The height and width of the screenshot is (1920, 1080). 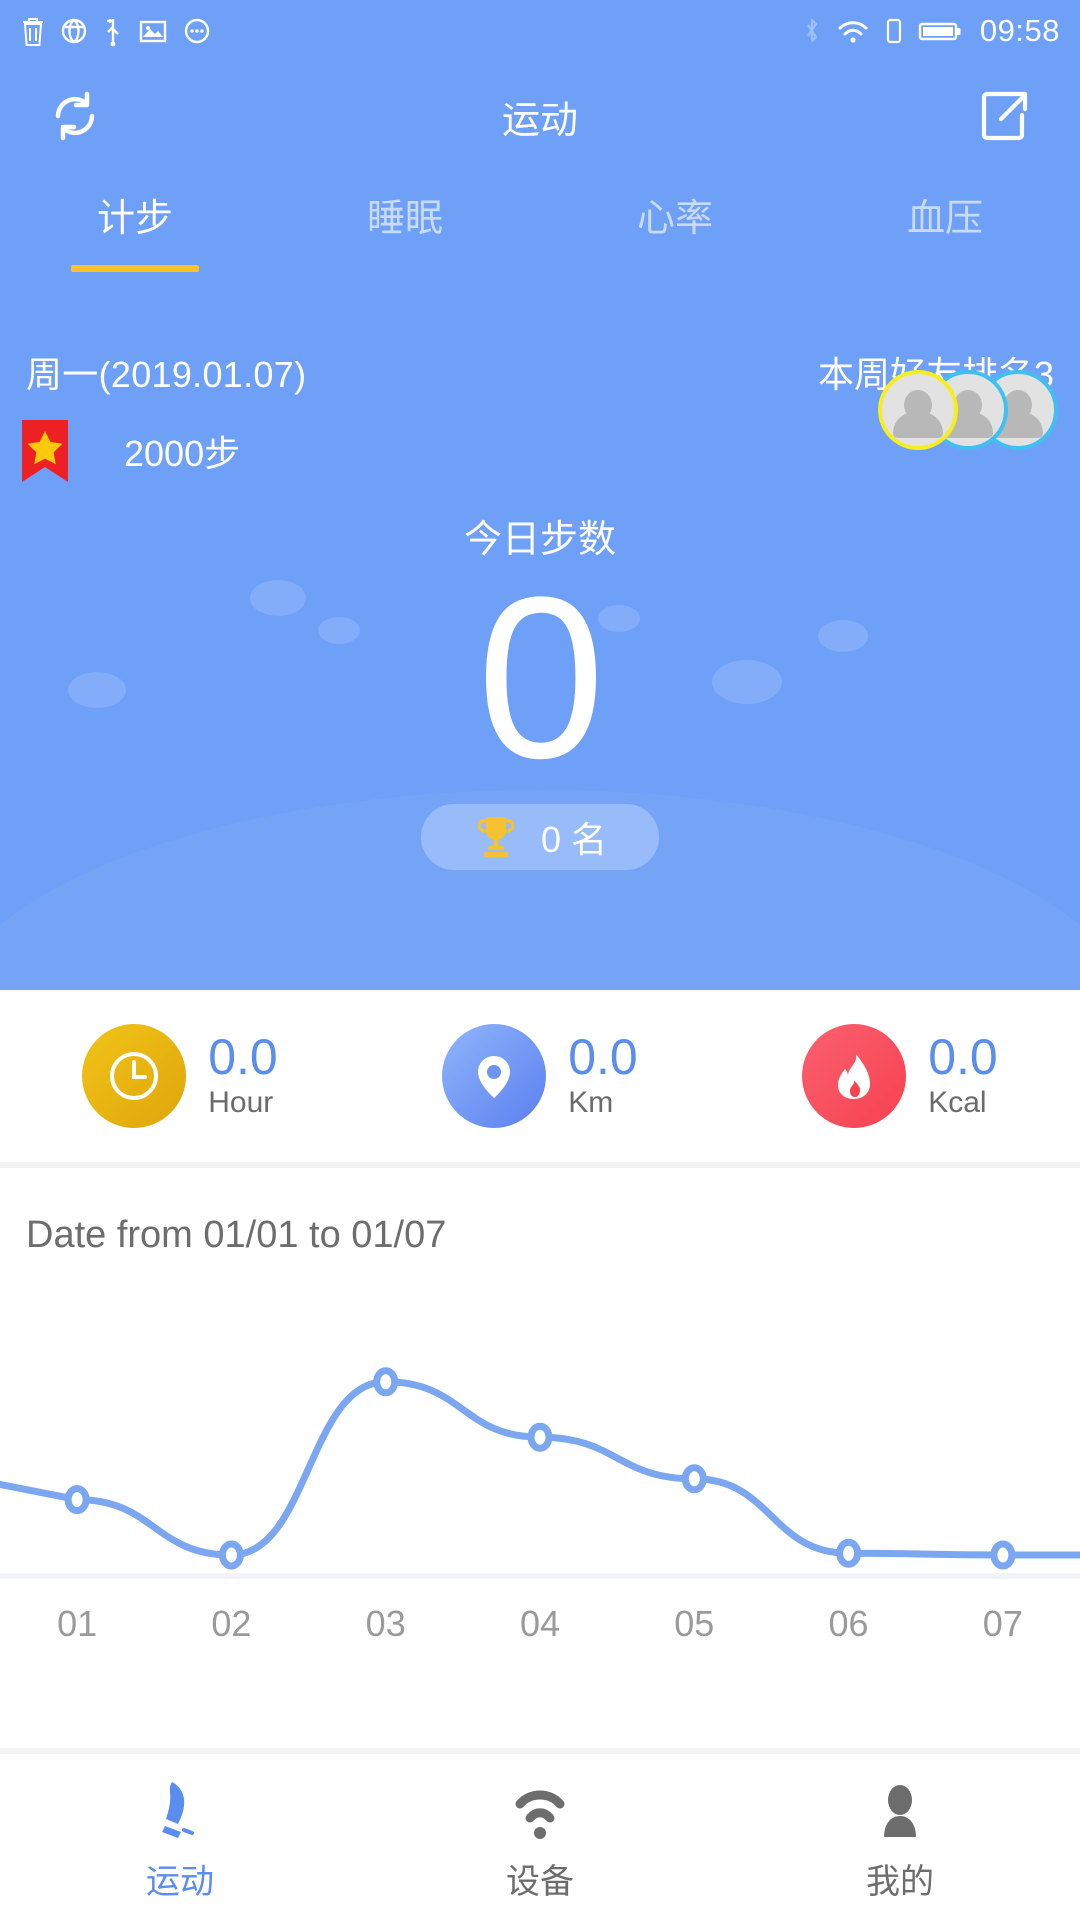 I want to click on chart-x-axis: 01 02 03 04 05 06 07, so click(x=540, y=1609).